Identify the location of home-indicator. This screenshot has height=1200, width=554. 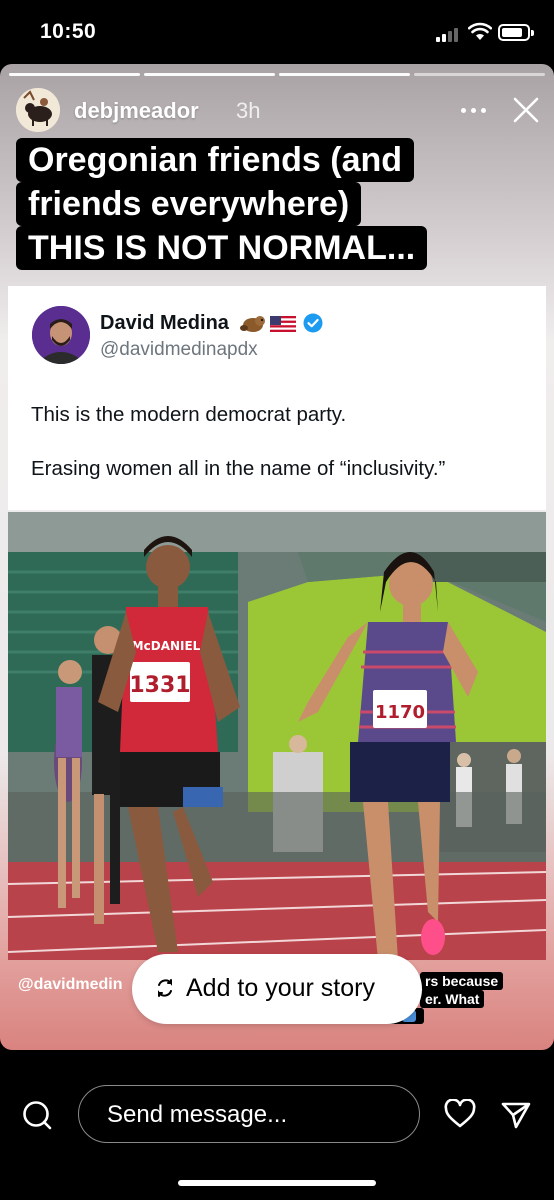
(277, 1183).